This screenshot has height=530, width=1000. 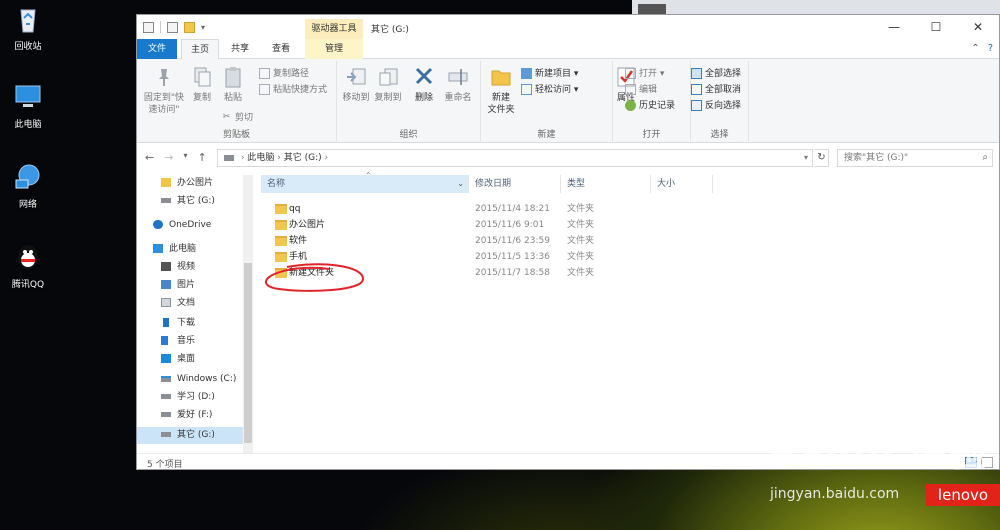 I want to click on nav-item-documents: 文档, so click(x=178, y=303).